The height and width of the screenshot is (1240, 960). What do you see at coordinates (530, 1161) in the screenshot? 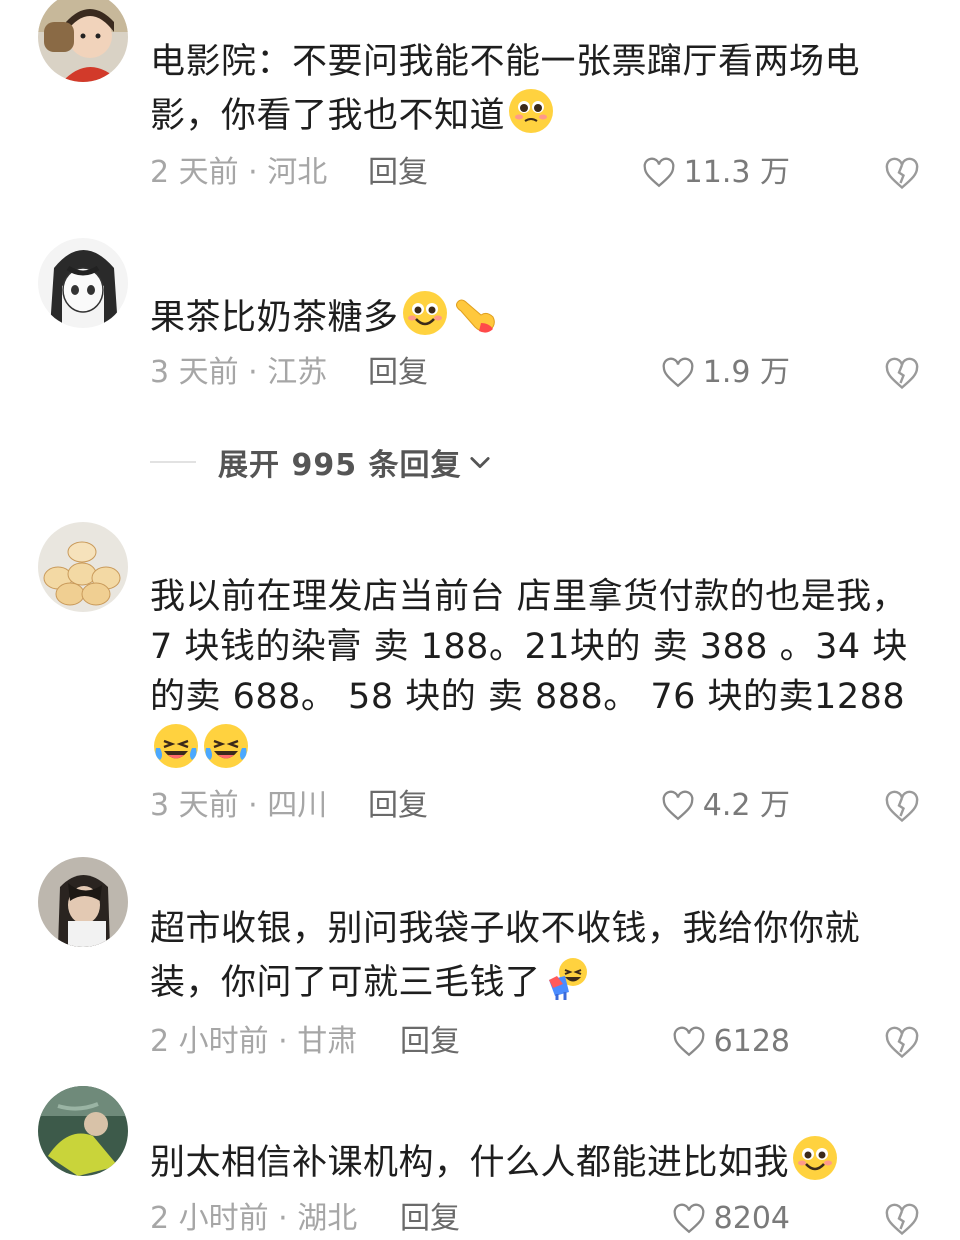
I see `comment-text: 别太相信补课机构，什么人都能进比如我` at bounding box center [530, 1161].